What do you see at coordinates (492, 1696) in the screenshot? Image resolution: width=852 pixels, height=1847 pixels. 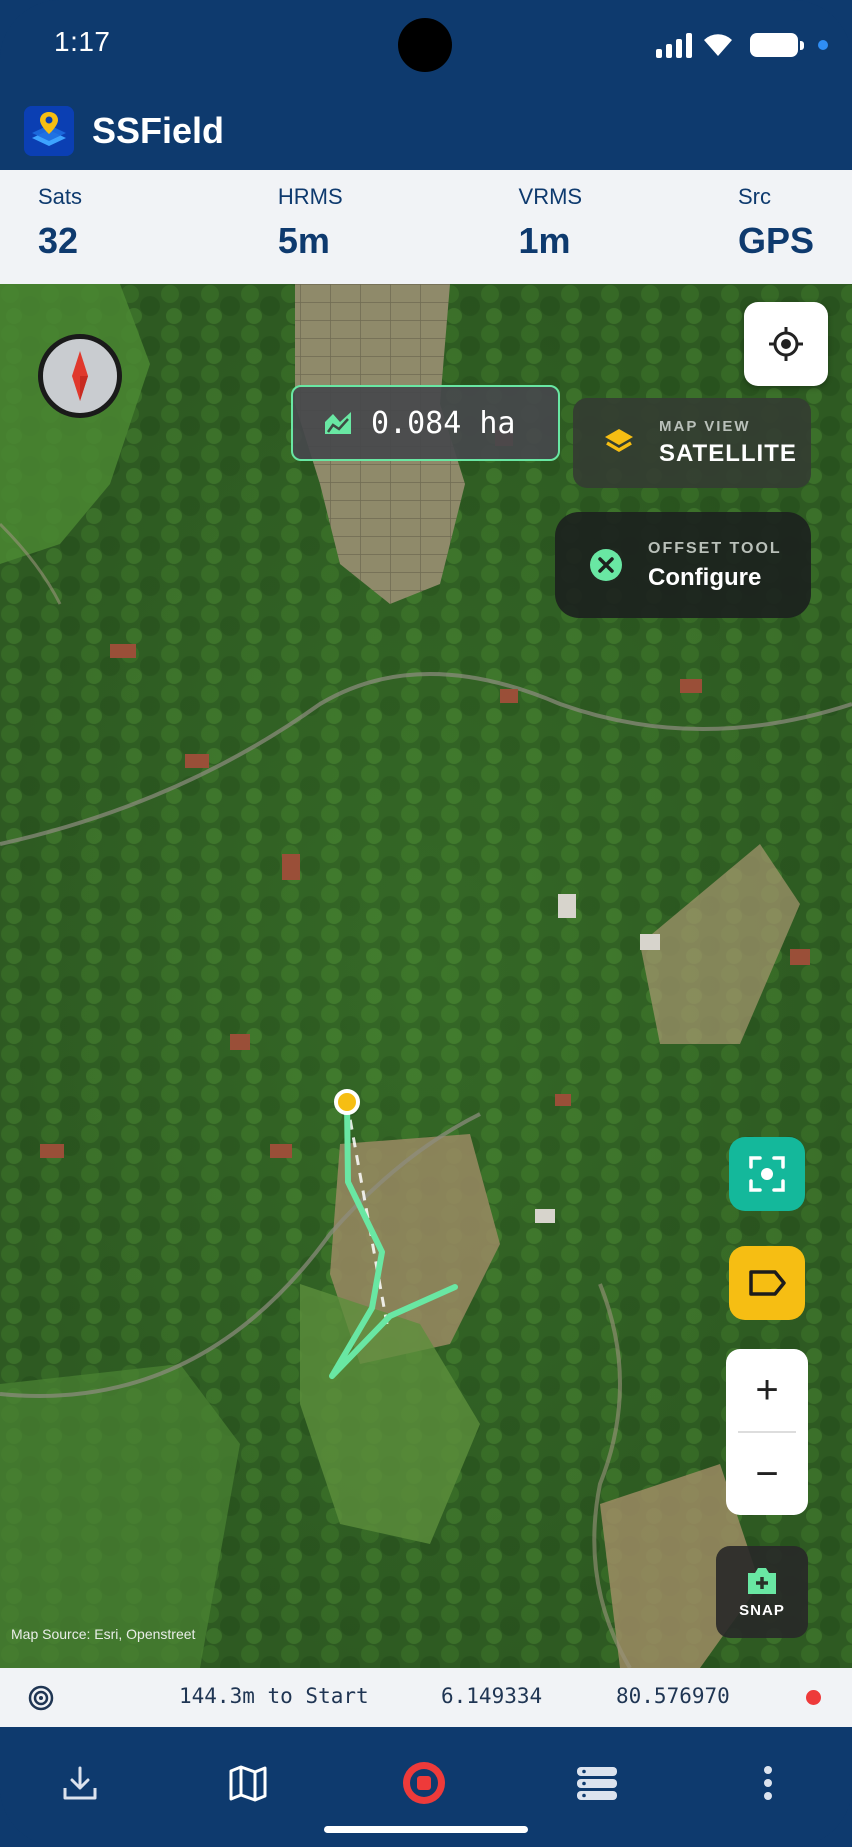 I see `latitude-value: 6.149334` at bounding box center [492, 1696].